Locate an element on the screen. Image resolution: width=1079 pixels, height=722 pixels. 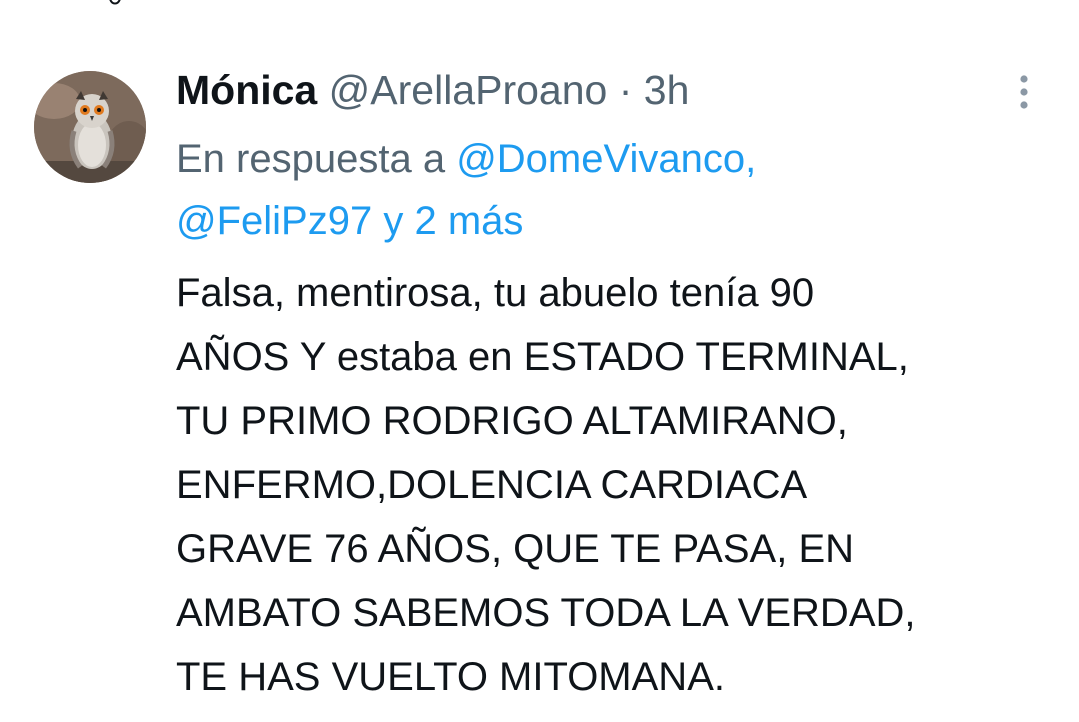
mention-felipz97: @FeliPz97 is located at coordinates (274, 221).